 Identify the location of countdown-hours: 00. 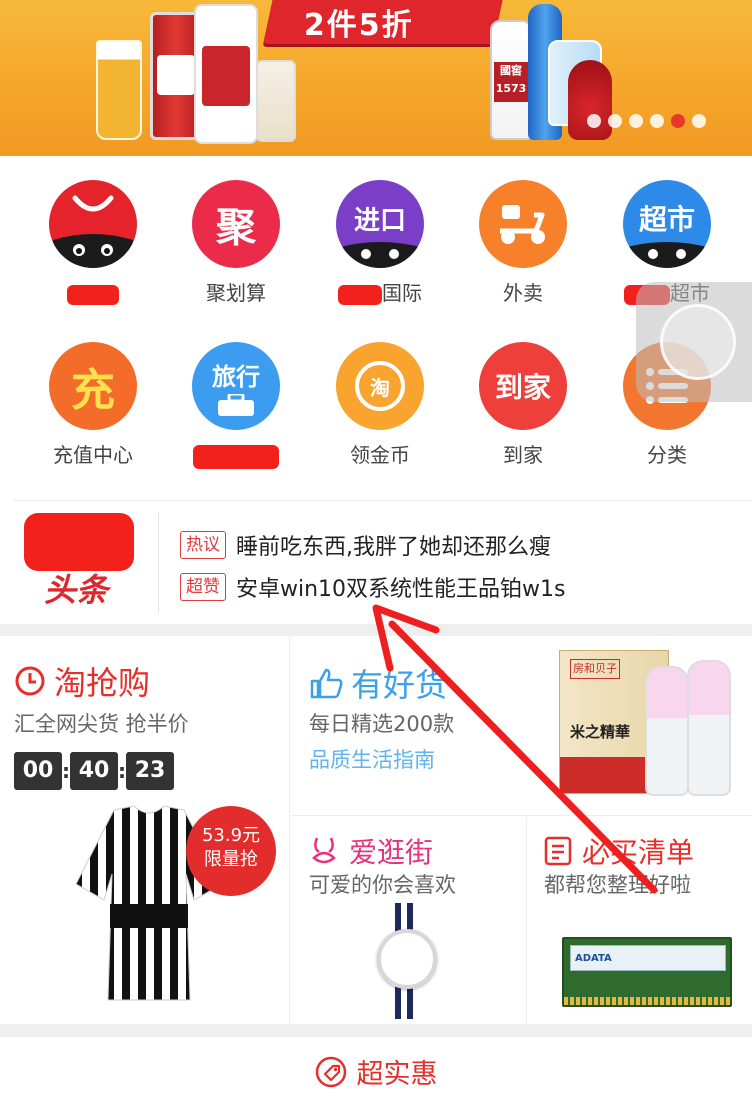
(38, 771).